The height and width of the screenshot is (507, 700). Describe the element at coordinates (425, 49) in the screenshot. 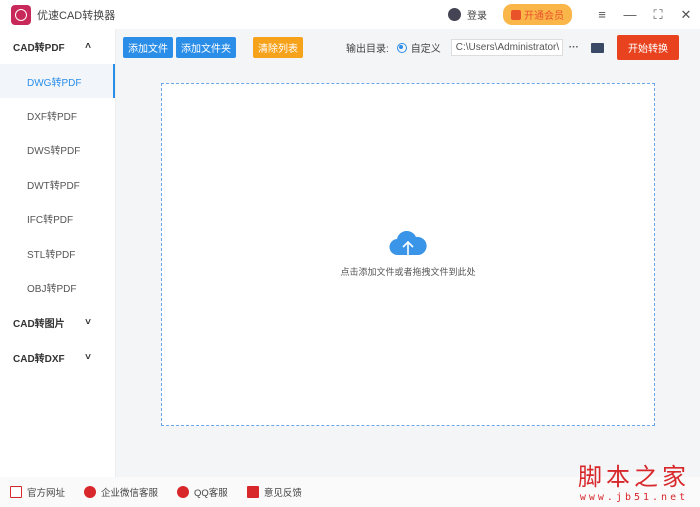

I see `custom-label: 自定义` at that location.